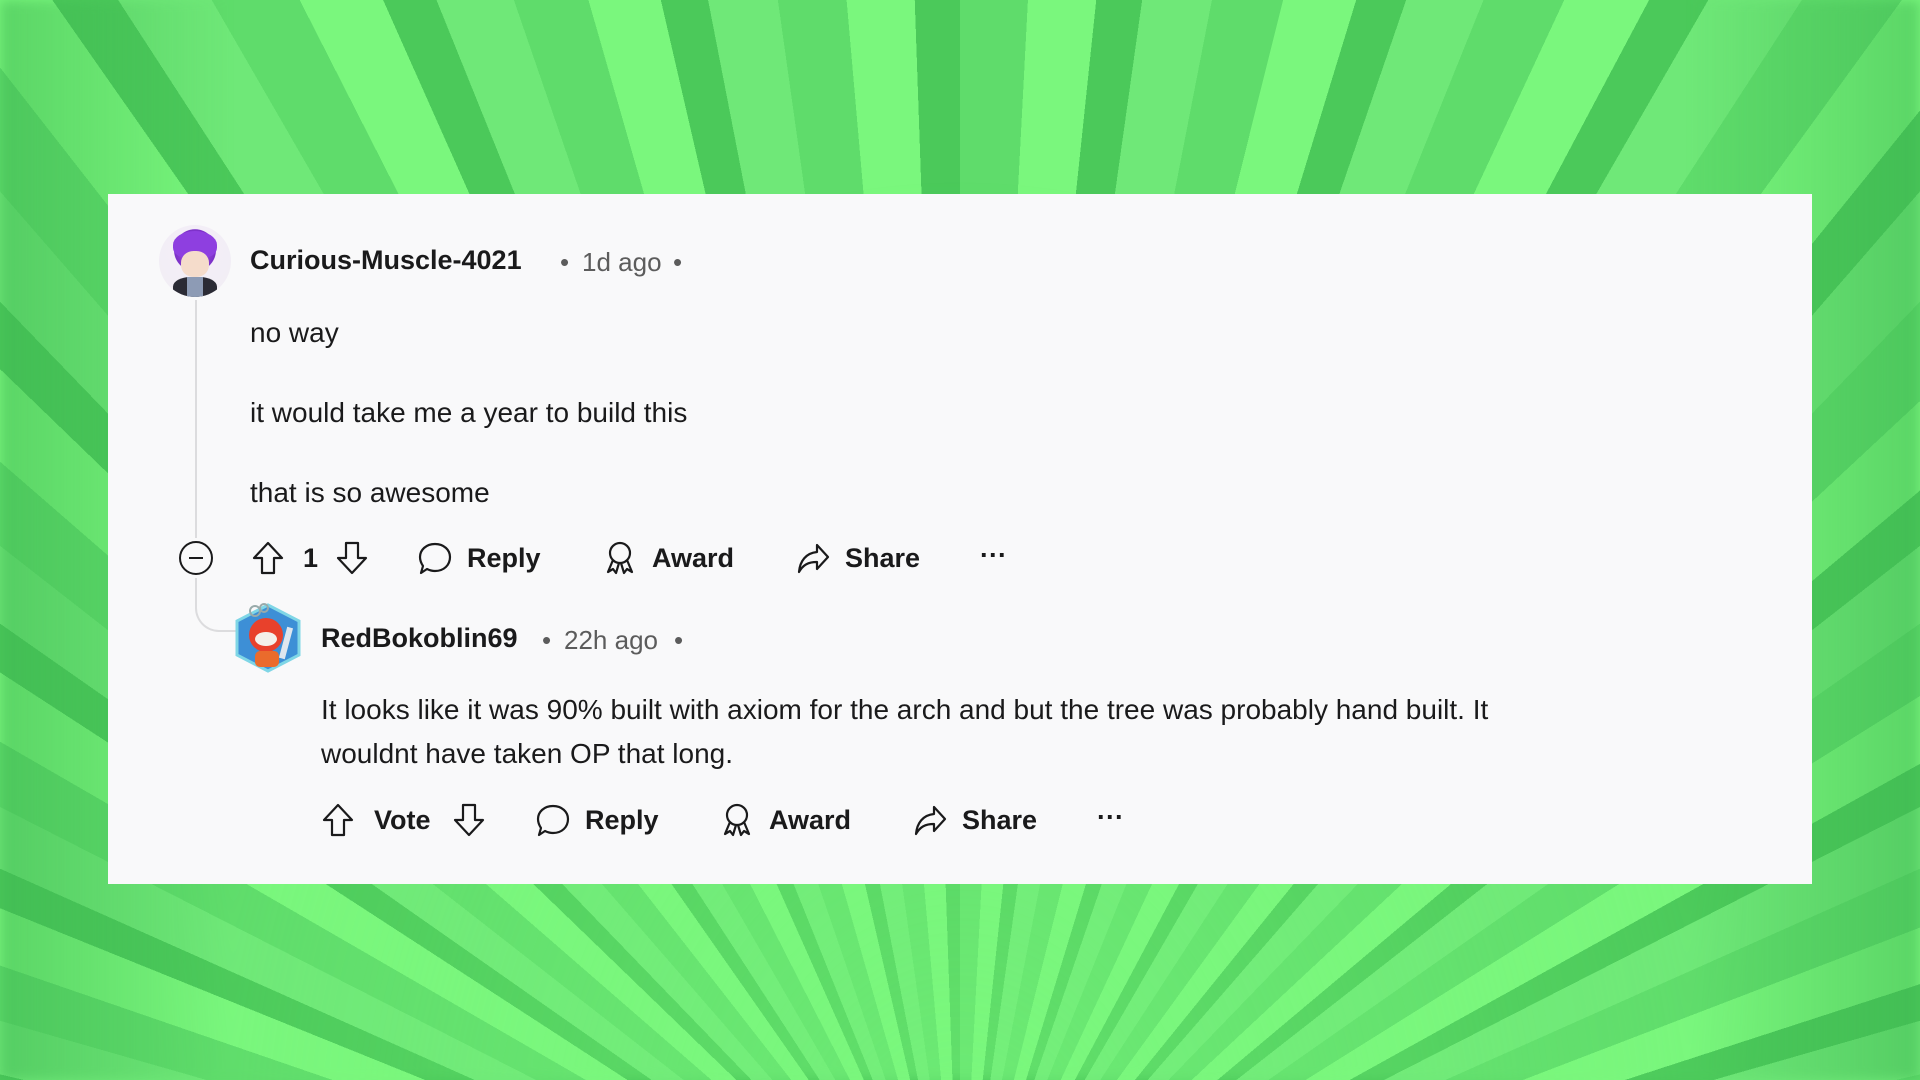 The width and height of the screenshot is (1920, 1080). What do you see at coordinates (419, 638) in the screenshot?
I see `reply-author: RedBokoblin69` at bounding box center [419, 638].